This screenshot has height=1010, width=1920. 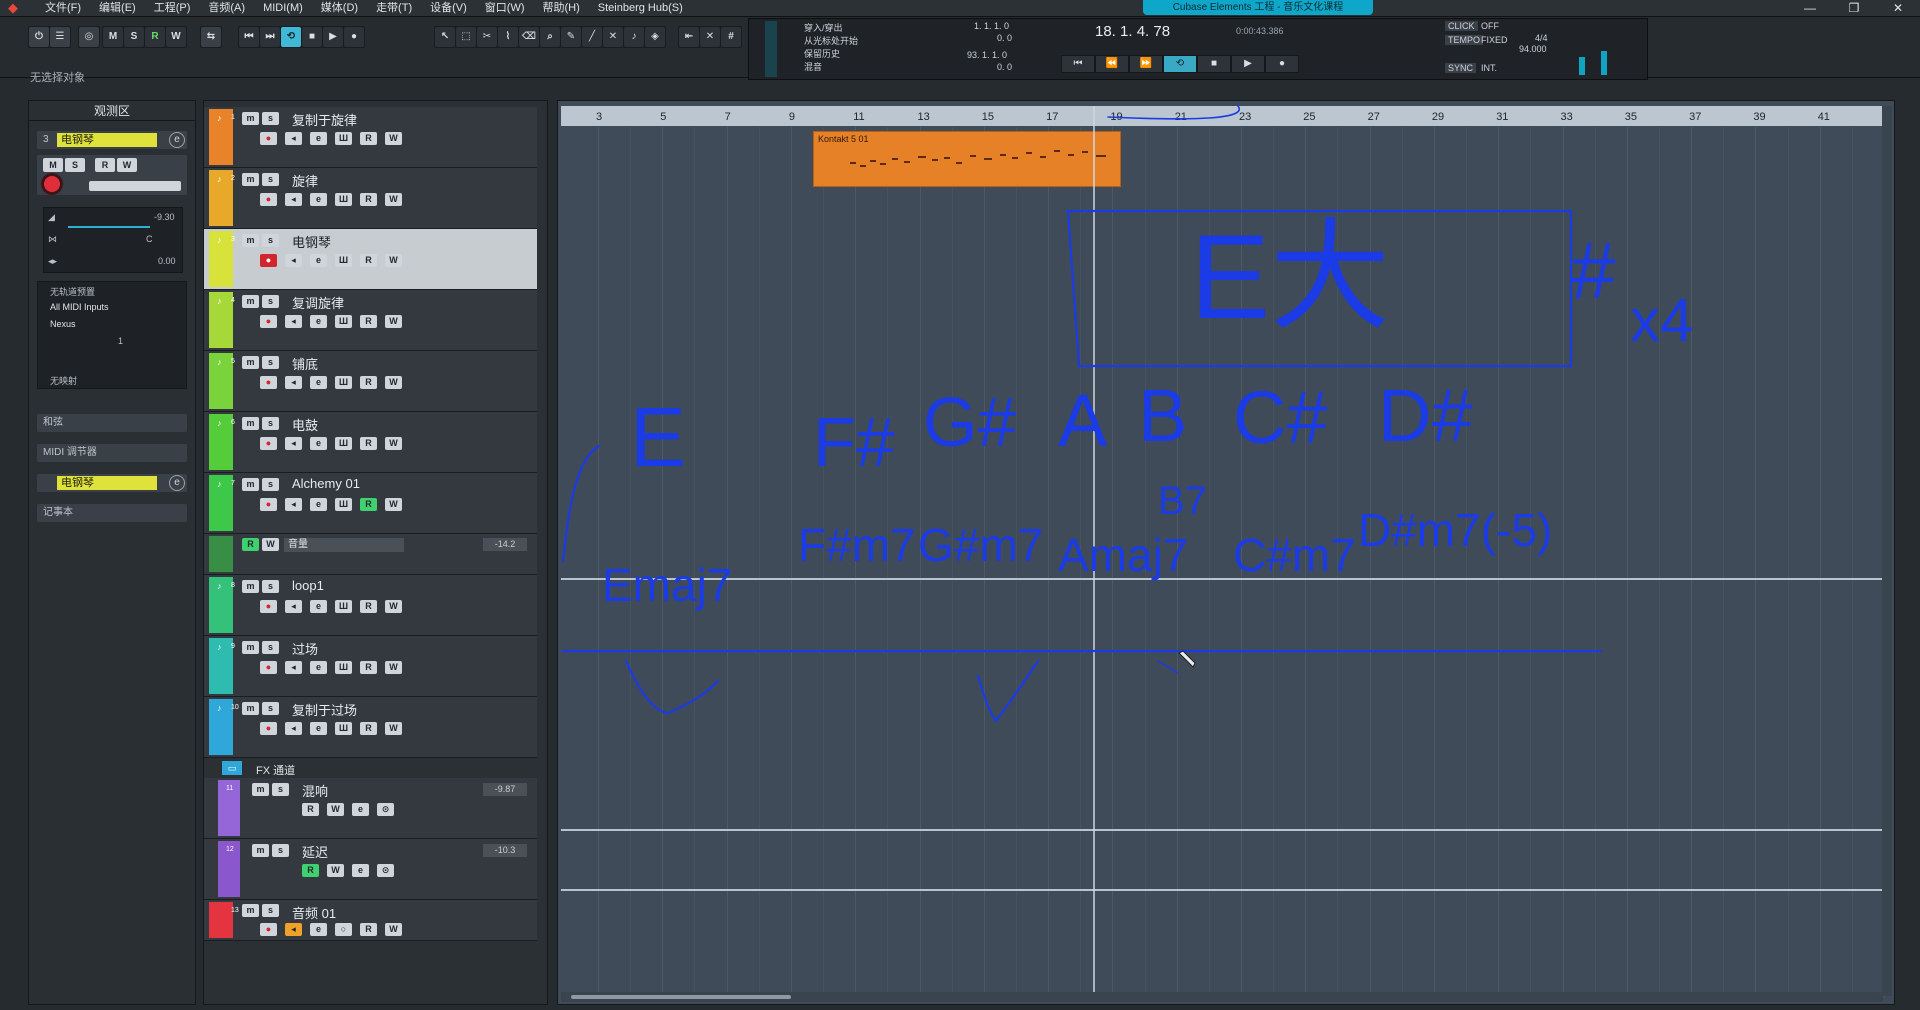 I want to click on track-name: 电鼓, so click(x=305, y=424).